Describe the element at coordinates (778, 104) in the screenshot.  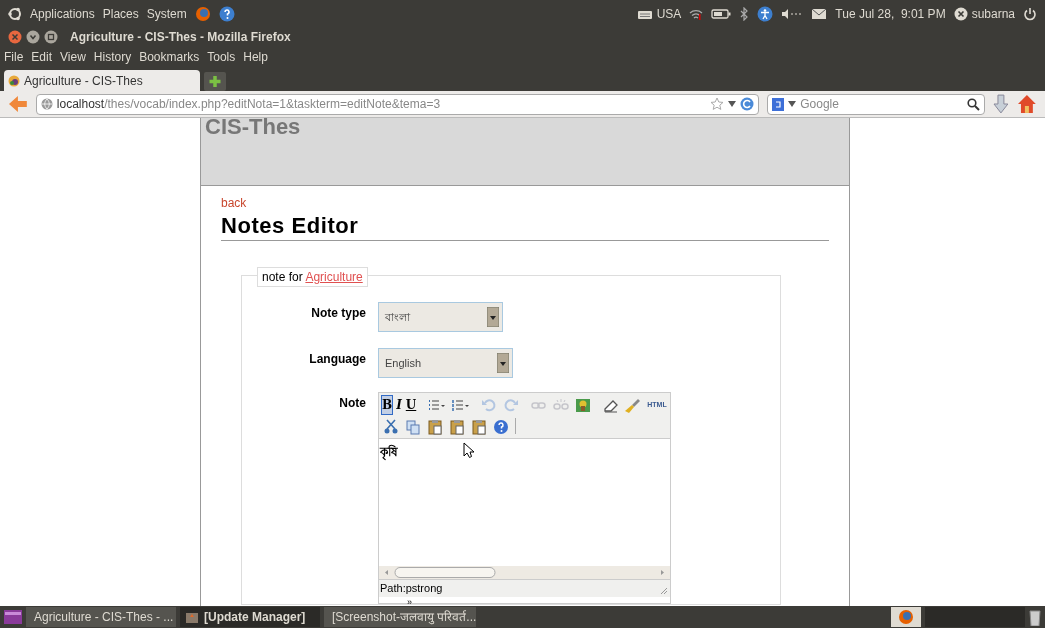
I see `search-engine-icon` at that location.